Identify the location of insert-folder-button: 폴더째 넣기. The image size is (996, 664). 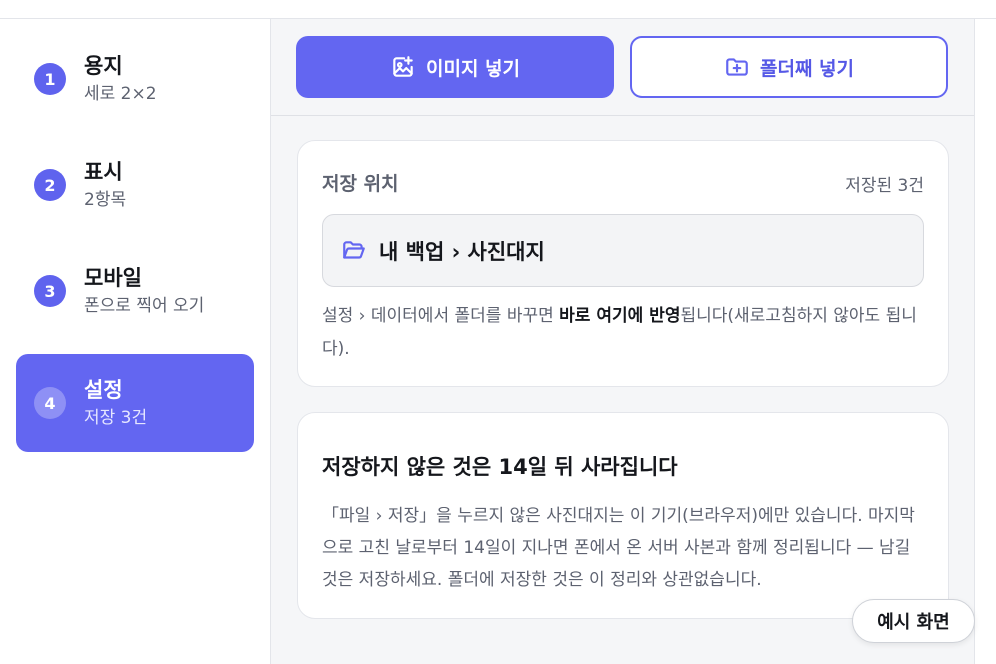
(789, 67).